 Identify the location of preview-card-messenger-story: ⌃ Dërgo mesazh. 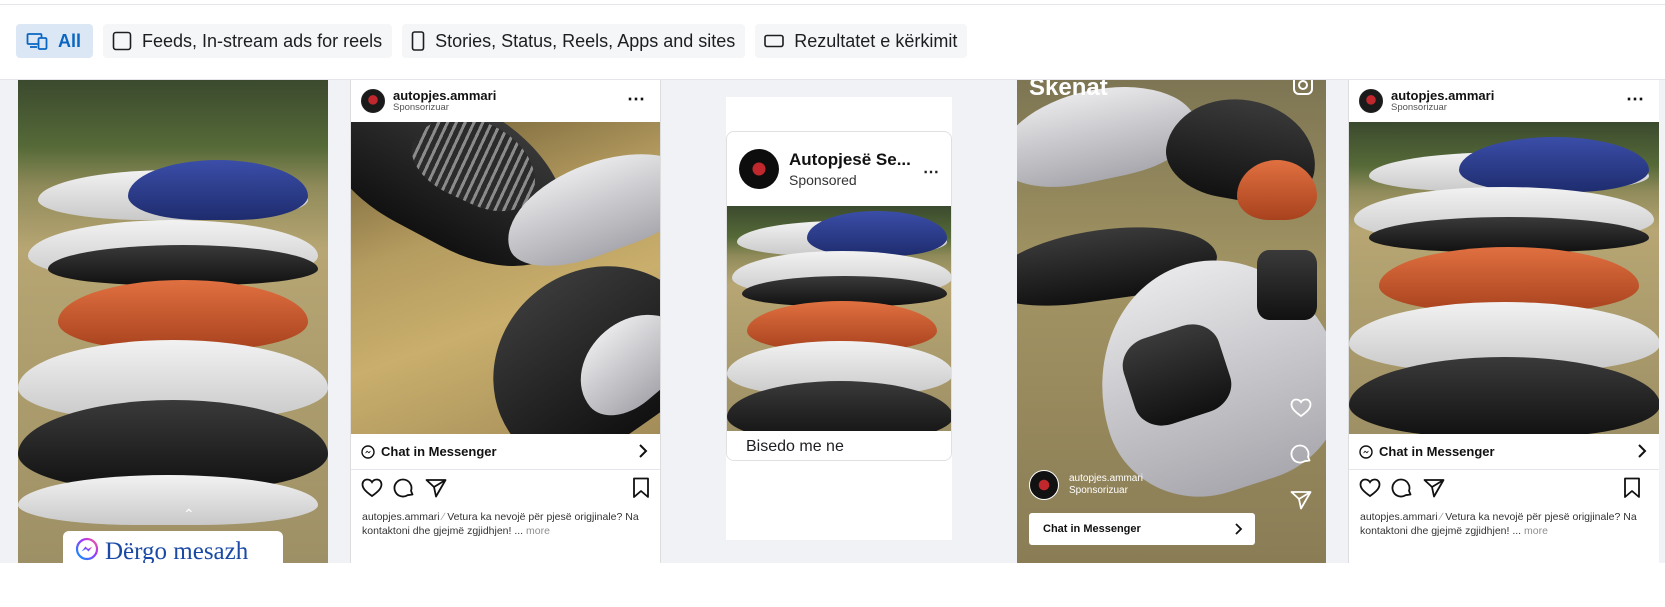
(173, 321).